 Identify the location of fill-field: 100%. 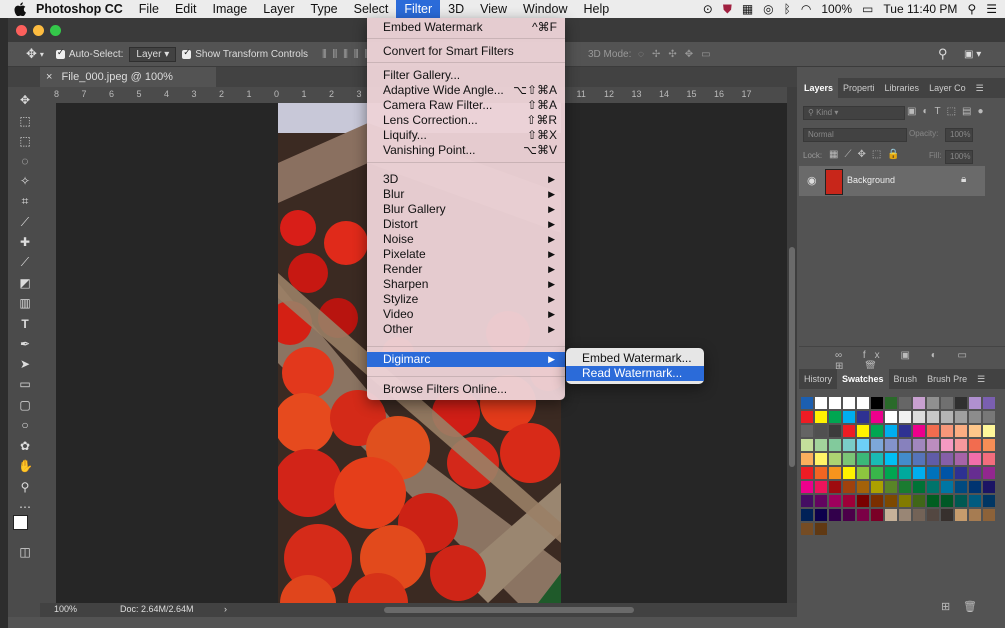
(959, 157).